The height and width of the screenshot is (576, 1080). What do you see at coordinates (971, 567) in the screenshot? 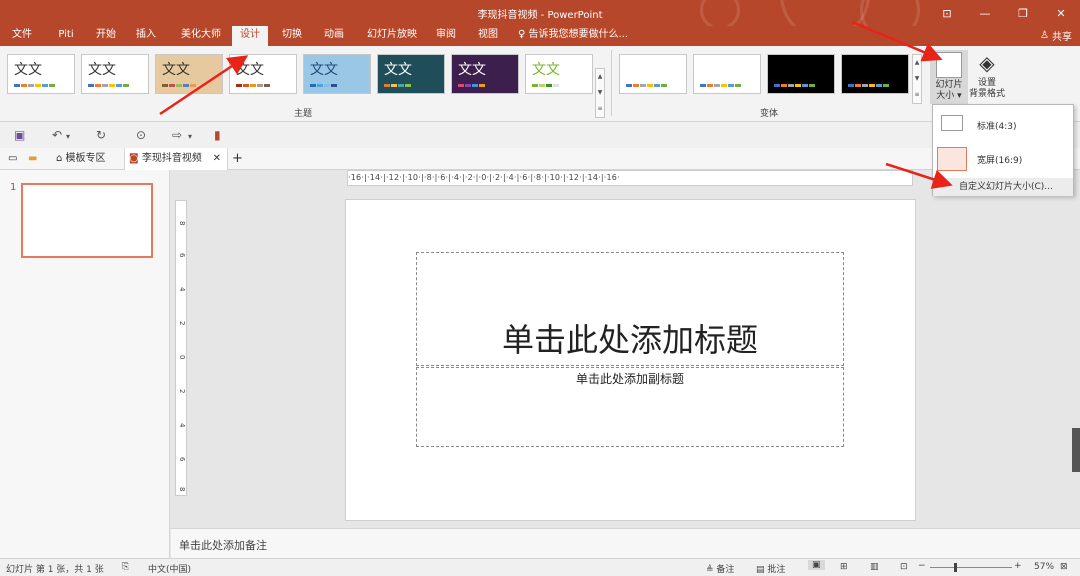
I see `zoom-slider` at bounding box center [971, 567].